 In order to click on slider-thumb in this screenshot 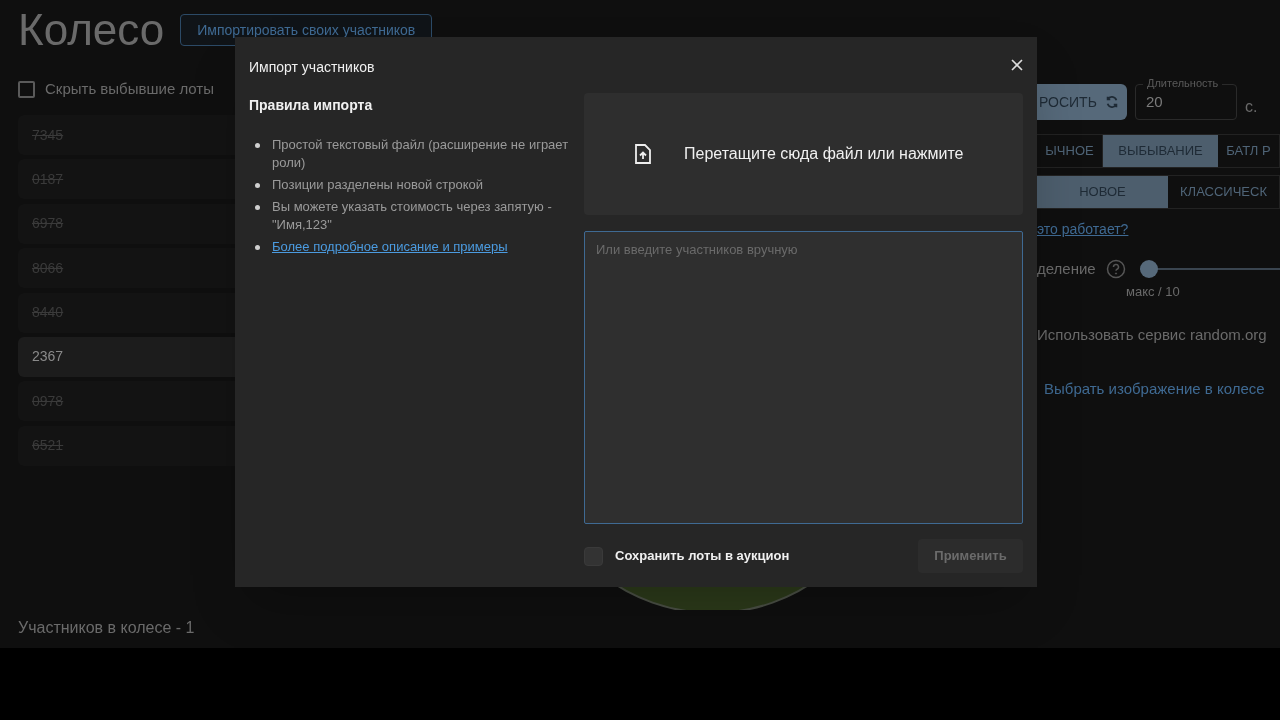, I will do `click(1148, 269)`.